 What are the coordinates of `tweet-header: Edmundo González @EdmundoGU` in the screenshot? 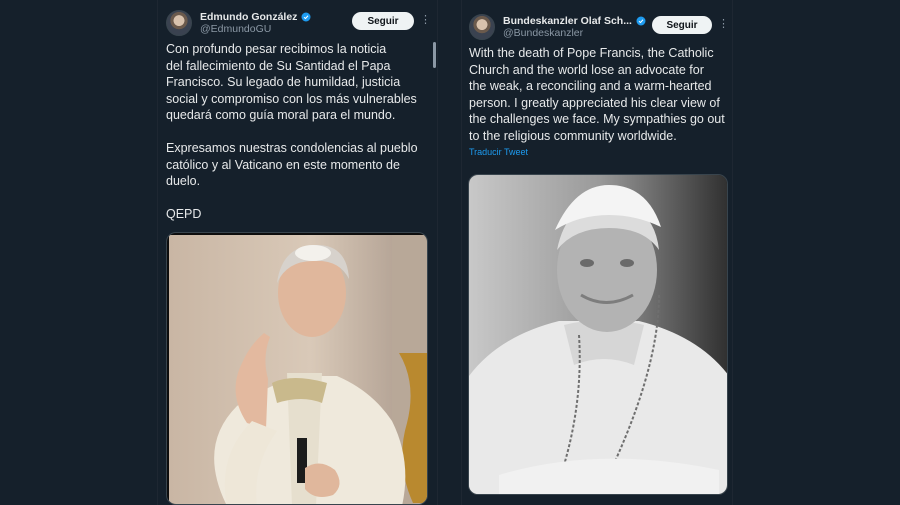 It's located at (238, 23).